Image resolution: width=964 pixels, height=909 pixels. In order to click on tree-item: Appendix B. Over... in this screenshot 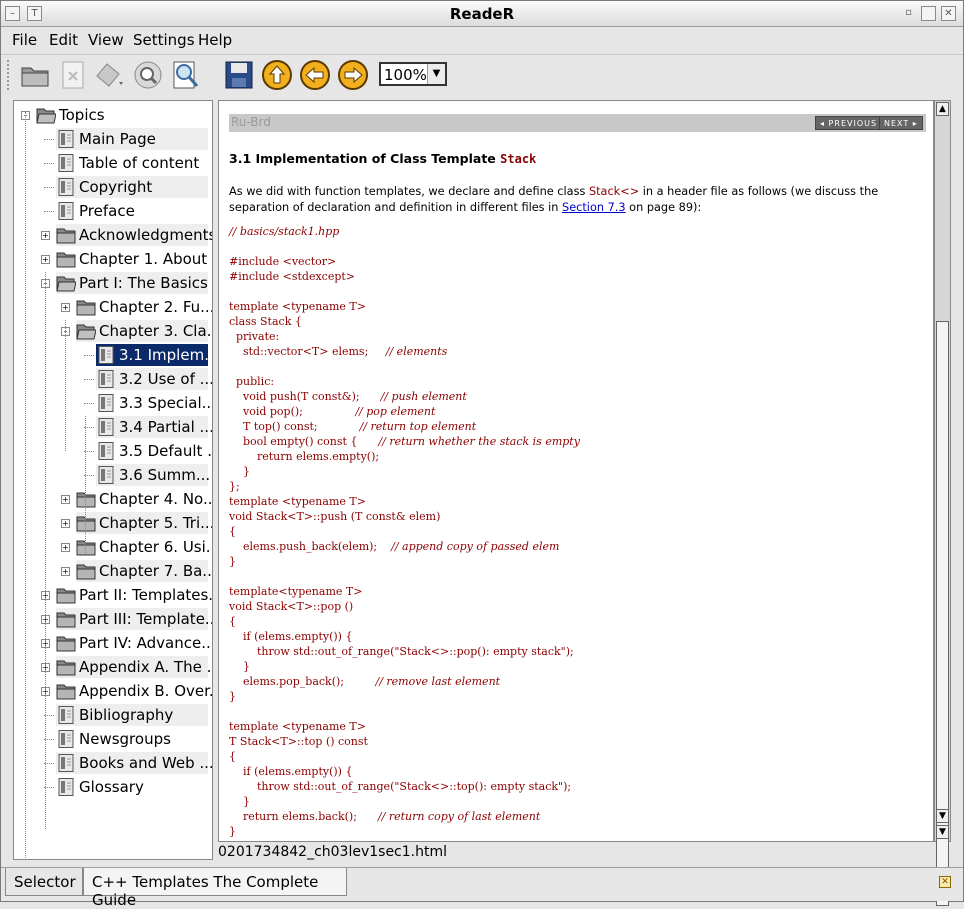, I will do `click(134, 691)`.